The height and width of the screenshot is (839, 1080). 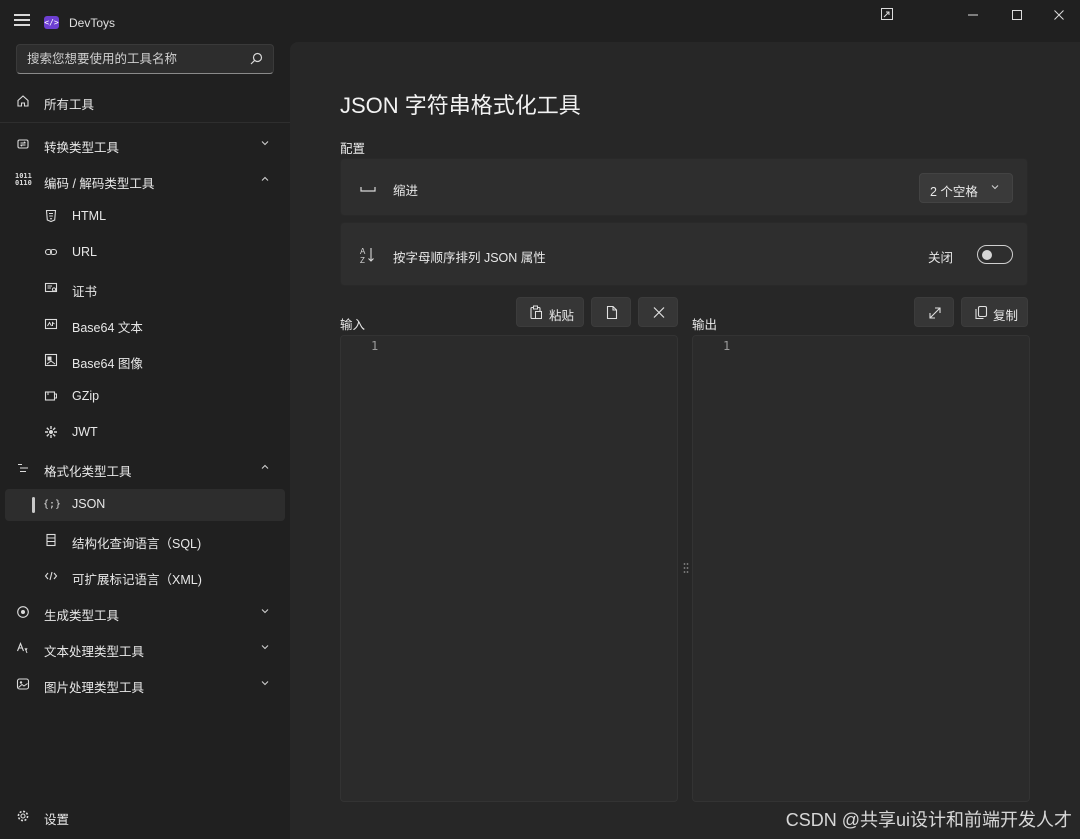 I want to click on panel-splitter-grip-icon, so click(x=686, y=568).